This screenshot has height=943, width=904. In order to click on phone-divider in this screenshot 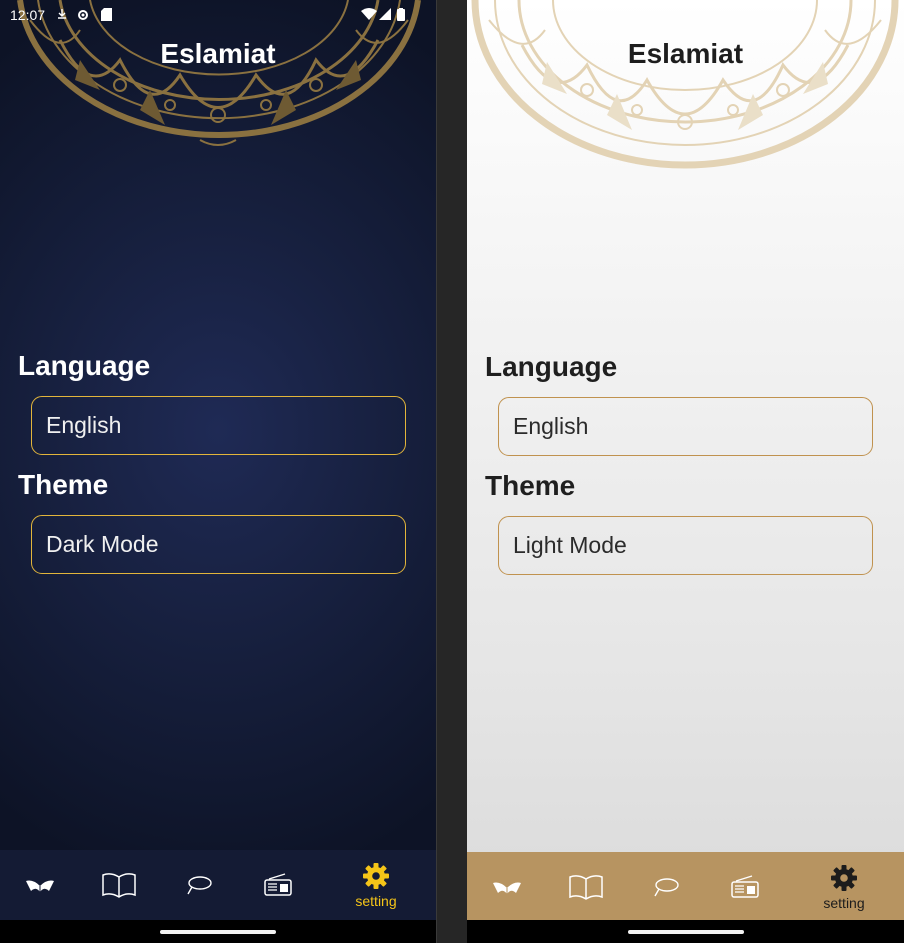, I will do `click(451, 471)`.